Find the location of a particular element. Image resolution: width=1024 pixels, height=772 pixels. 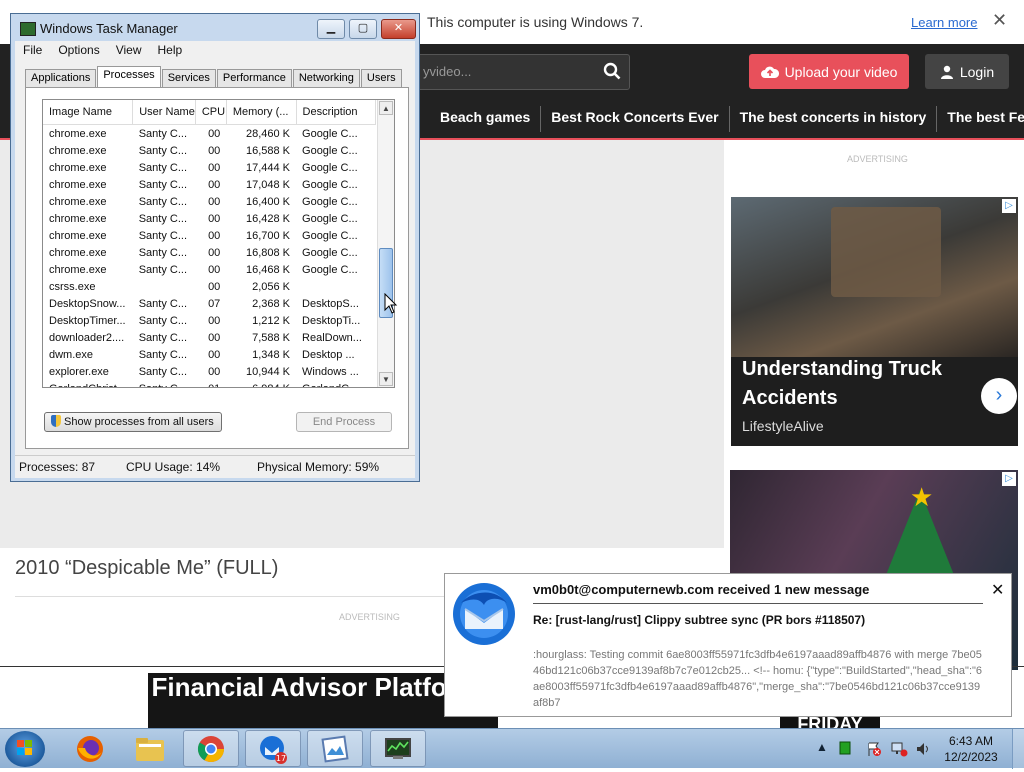

cell-memory: 1,348 K is located at coordinates (271, 354).